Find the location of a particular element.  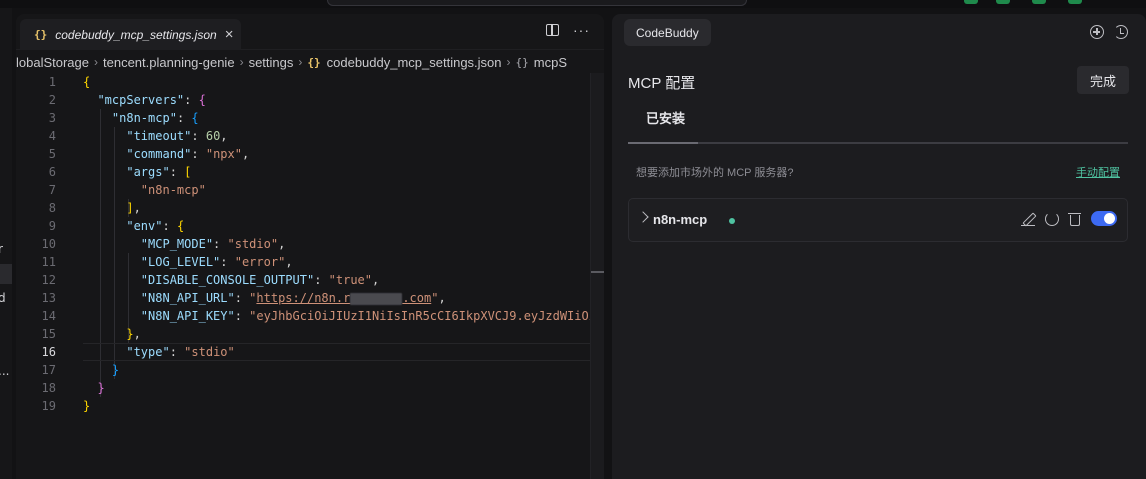

split-editor-icon is located at coordinates (552, 30).